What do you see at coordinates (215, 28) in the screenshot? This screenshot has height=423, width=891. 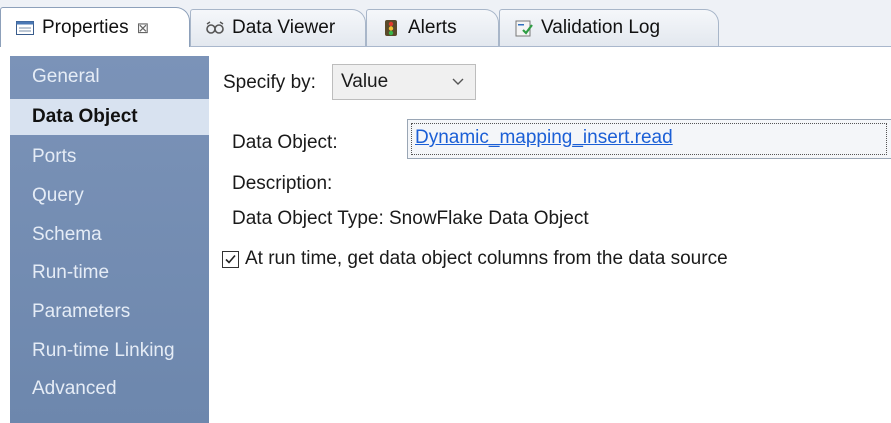 I see `data-viewer-icon` at bounding box center [215, 28].